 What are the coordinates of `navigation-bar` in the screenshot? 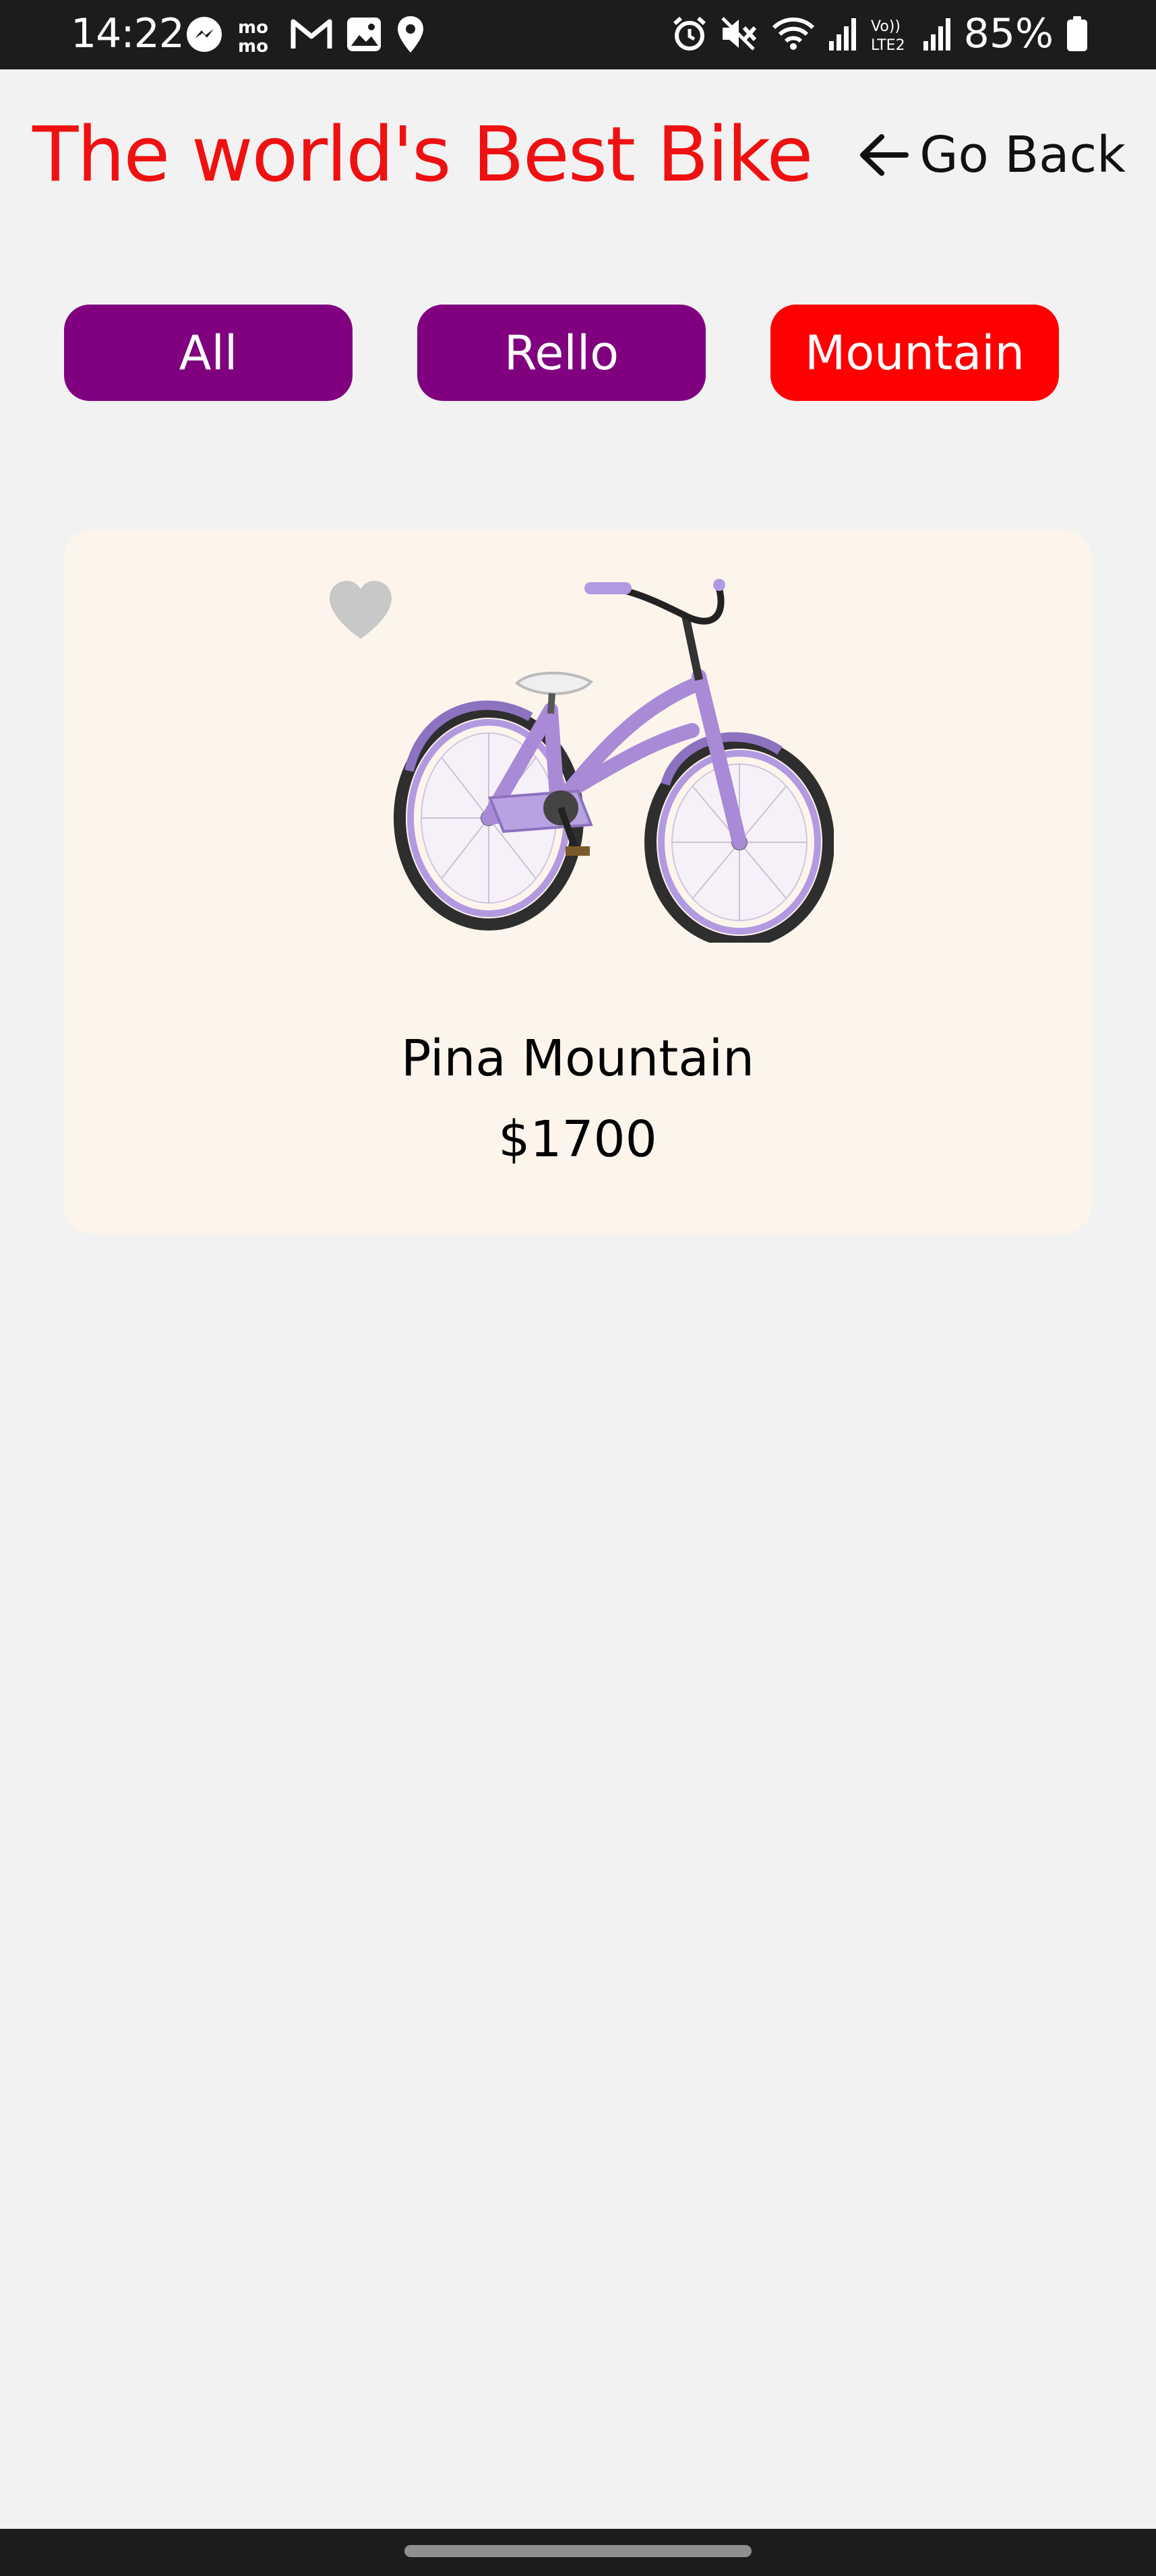 It's located at (578, 2552).